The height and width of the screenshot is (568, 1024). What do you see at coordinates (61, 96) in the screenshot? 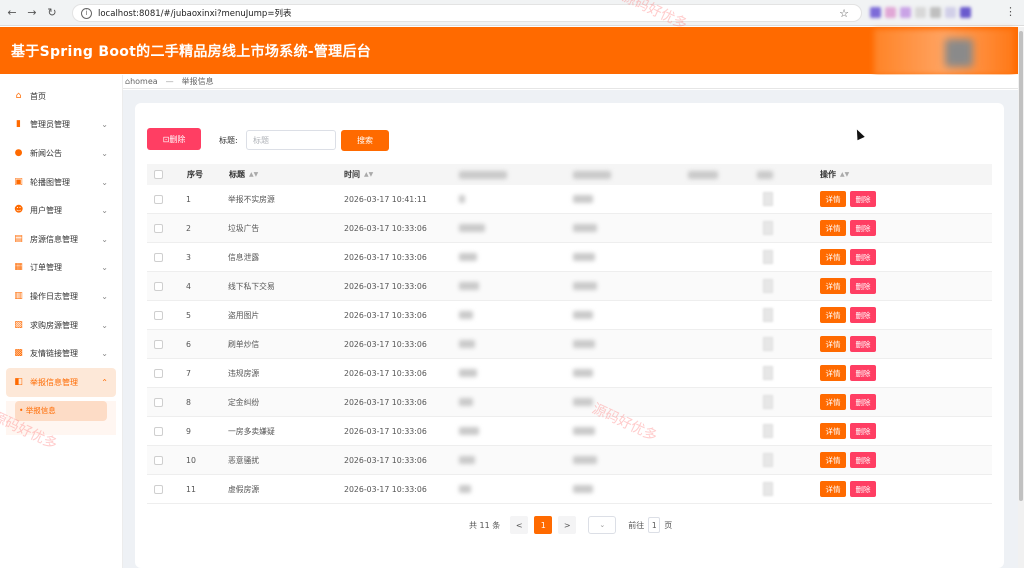
I see `sidebar-item-home: ⌂ 首页` at bounding box center [61, 96].